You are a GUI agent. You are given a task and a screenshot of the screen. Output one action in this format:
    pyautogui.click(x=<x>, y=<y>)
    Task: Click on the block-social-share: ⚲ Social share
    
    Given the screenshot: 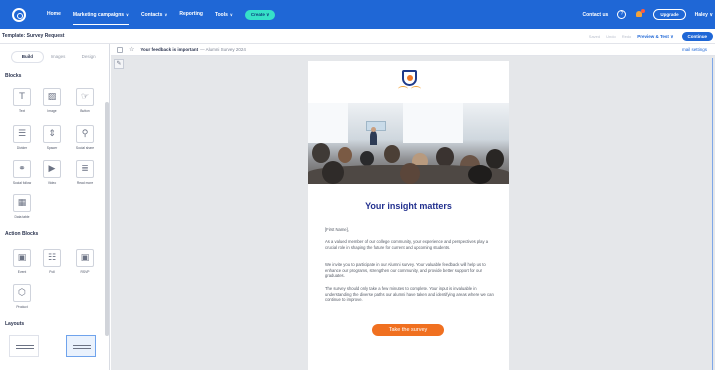 What is the action you would take?
    pyautogui.click(x=85, y=140)
    